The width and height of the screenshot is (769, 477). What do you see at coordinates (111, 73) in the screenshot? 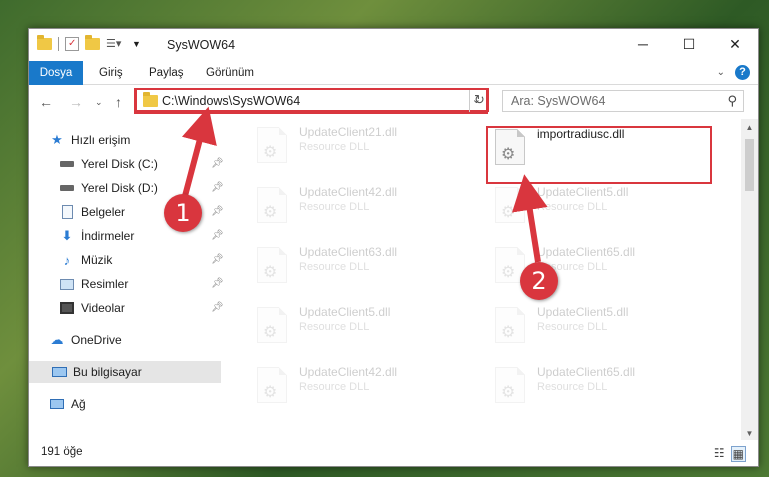
I see `tab-home: Giriş` at bounding box center [111, 73].